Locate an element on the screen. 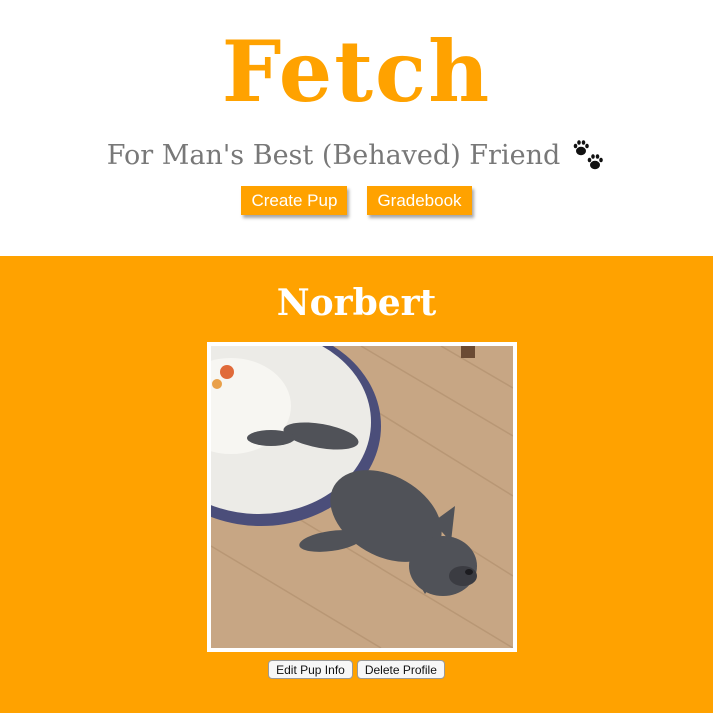 The width and height of the screenshot is (713, 713). profile-actions: Edit Pup Info Delete Profile is located at coordinates (356, 669).